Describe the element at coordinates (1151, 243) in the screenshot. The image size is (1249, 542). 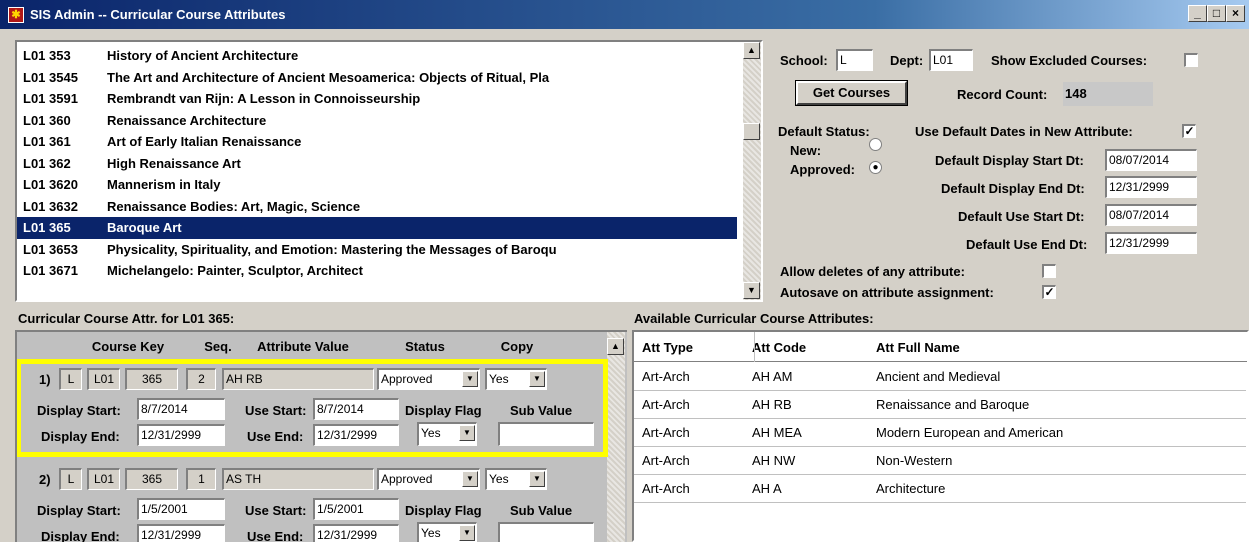
I see `default-use-end-input: 12/31/2999` at that location.